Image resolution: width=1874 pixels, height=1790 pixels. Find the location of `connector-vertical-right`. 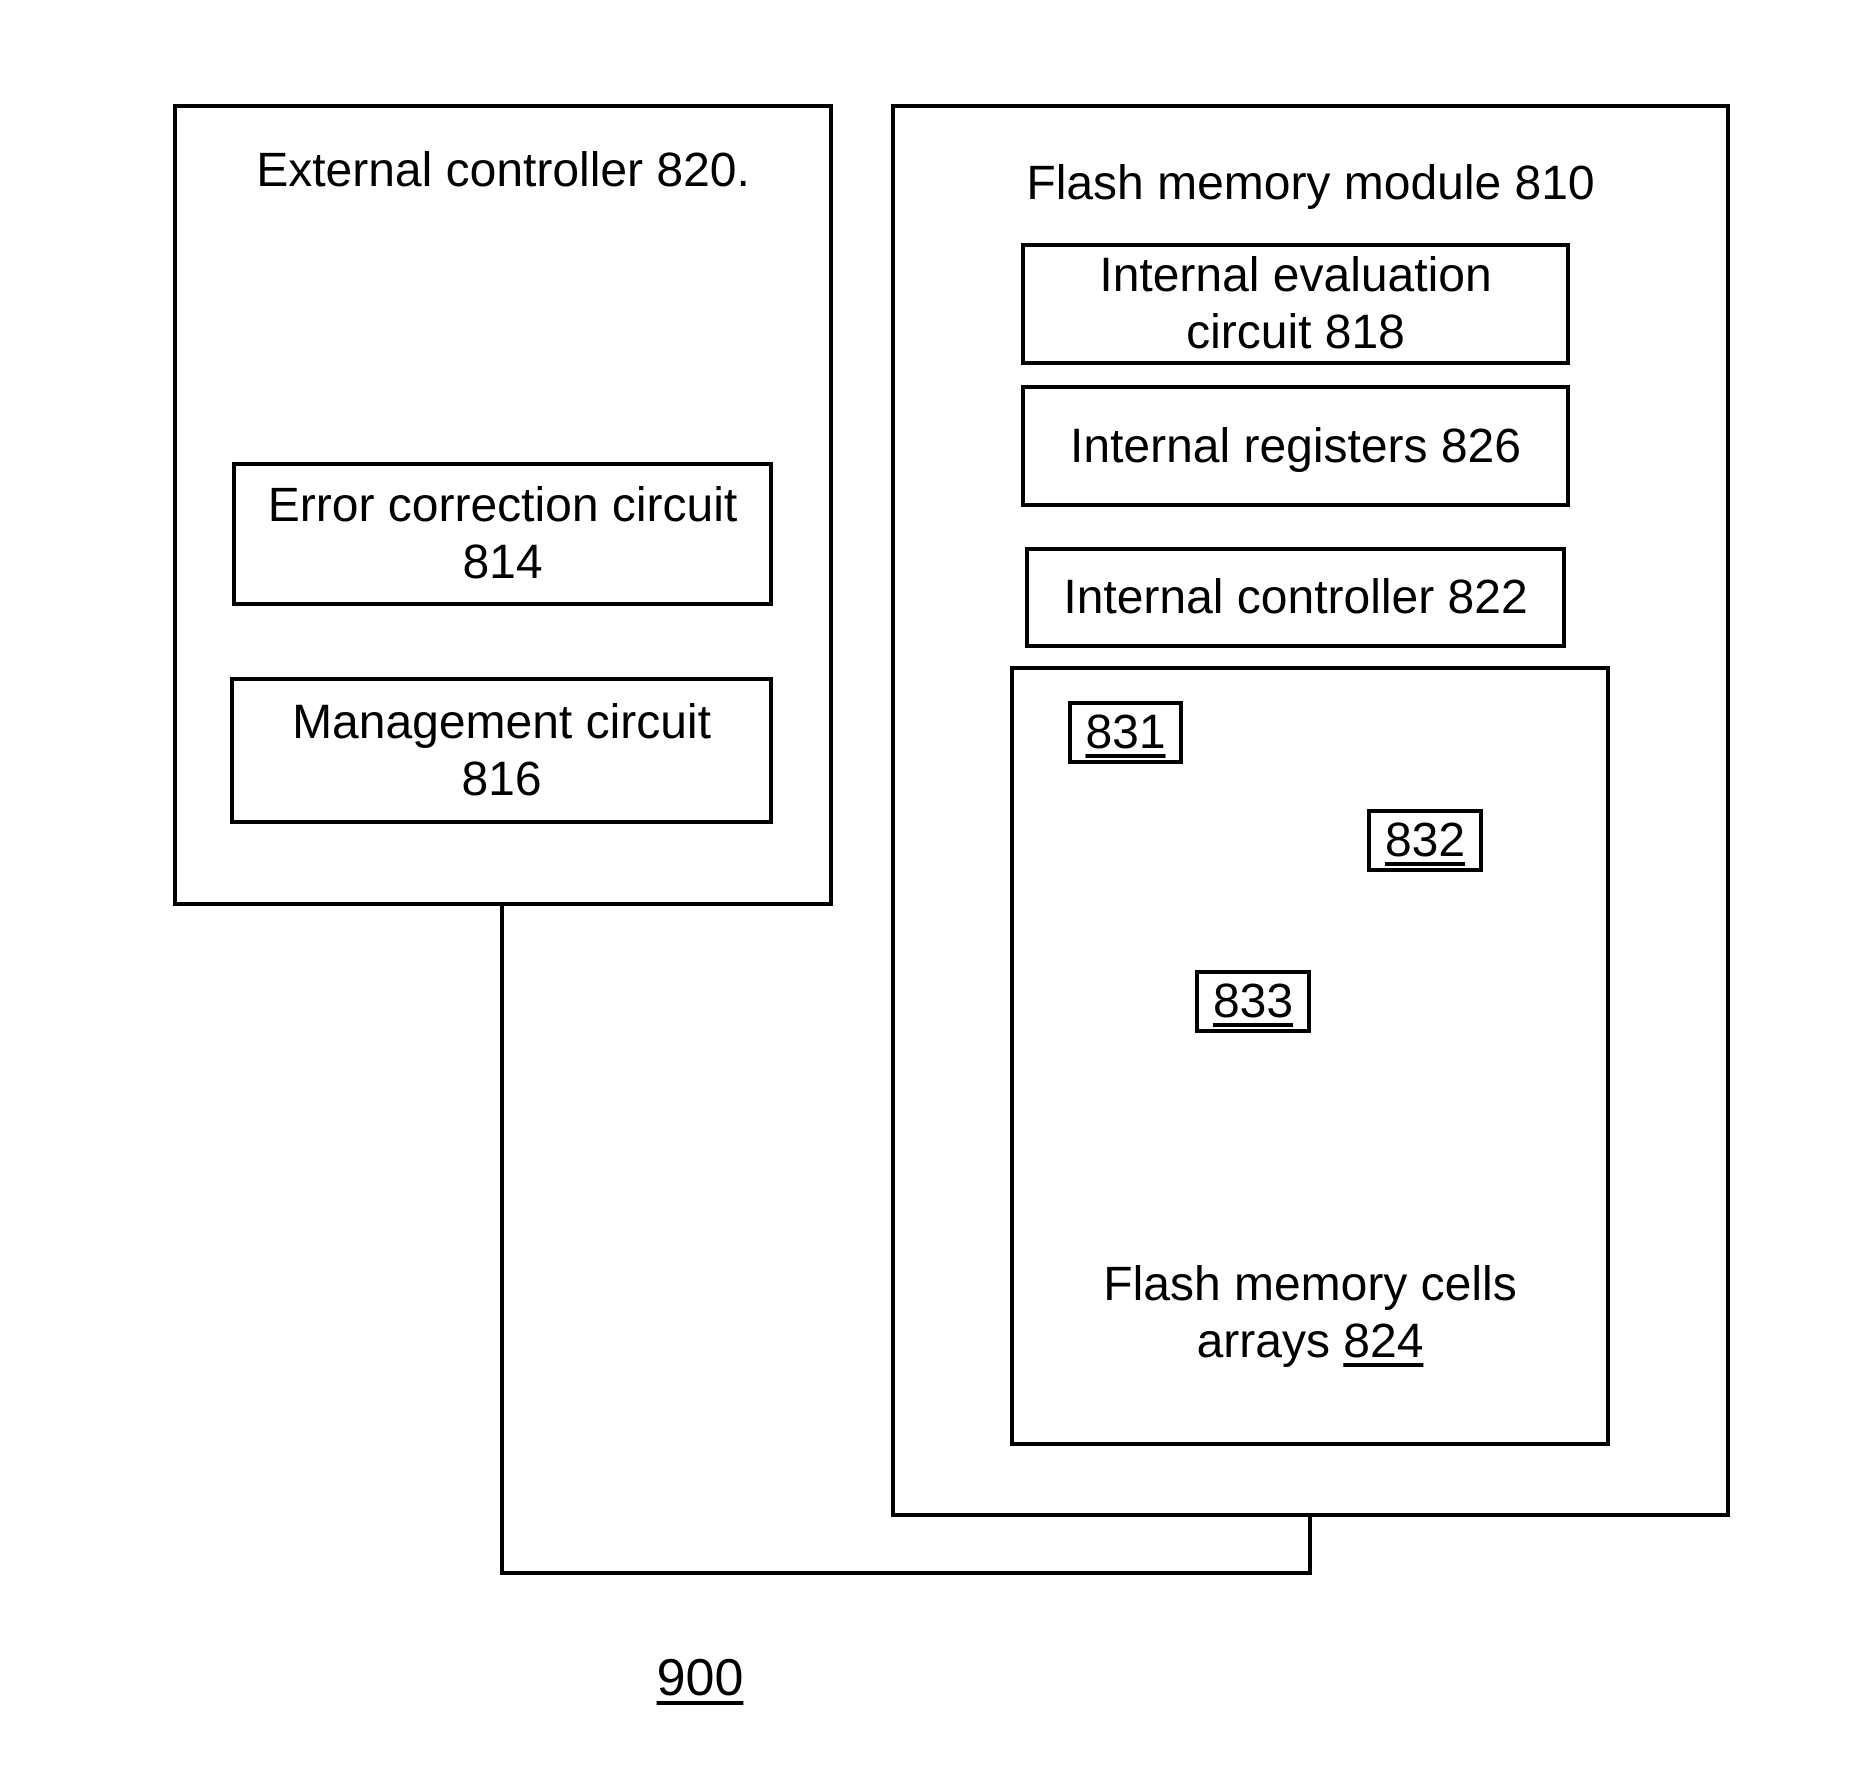

connector-vertical-right is located at coordinates (1310, 1545).